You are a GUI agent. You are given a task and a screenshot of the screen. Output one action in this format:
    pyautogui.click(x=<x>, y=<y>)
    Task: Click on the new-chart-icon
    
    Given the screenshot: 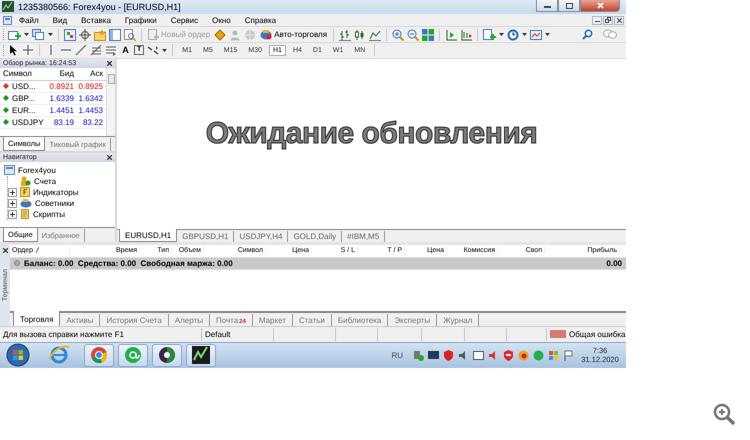 What is the action you would take?
    pyautogui.click(x=14, y=34)
    